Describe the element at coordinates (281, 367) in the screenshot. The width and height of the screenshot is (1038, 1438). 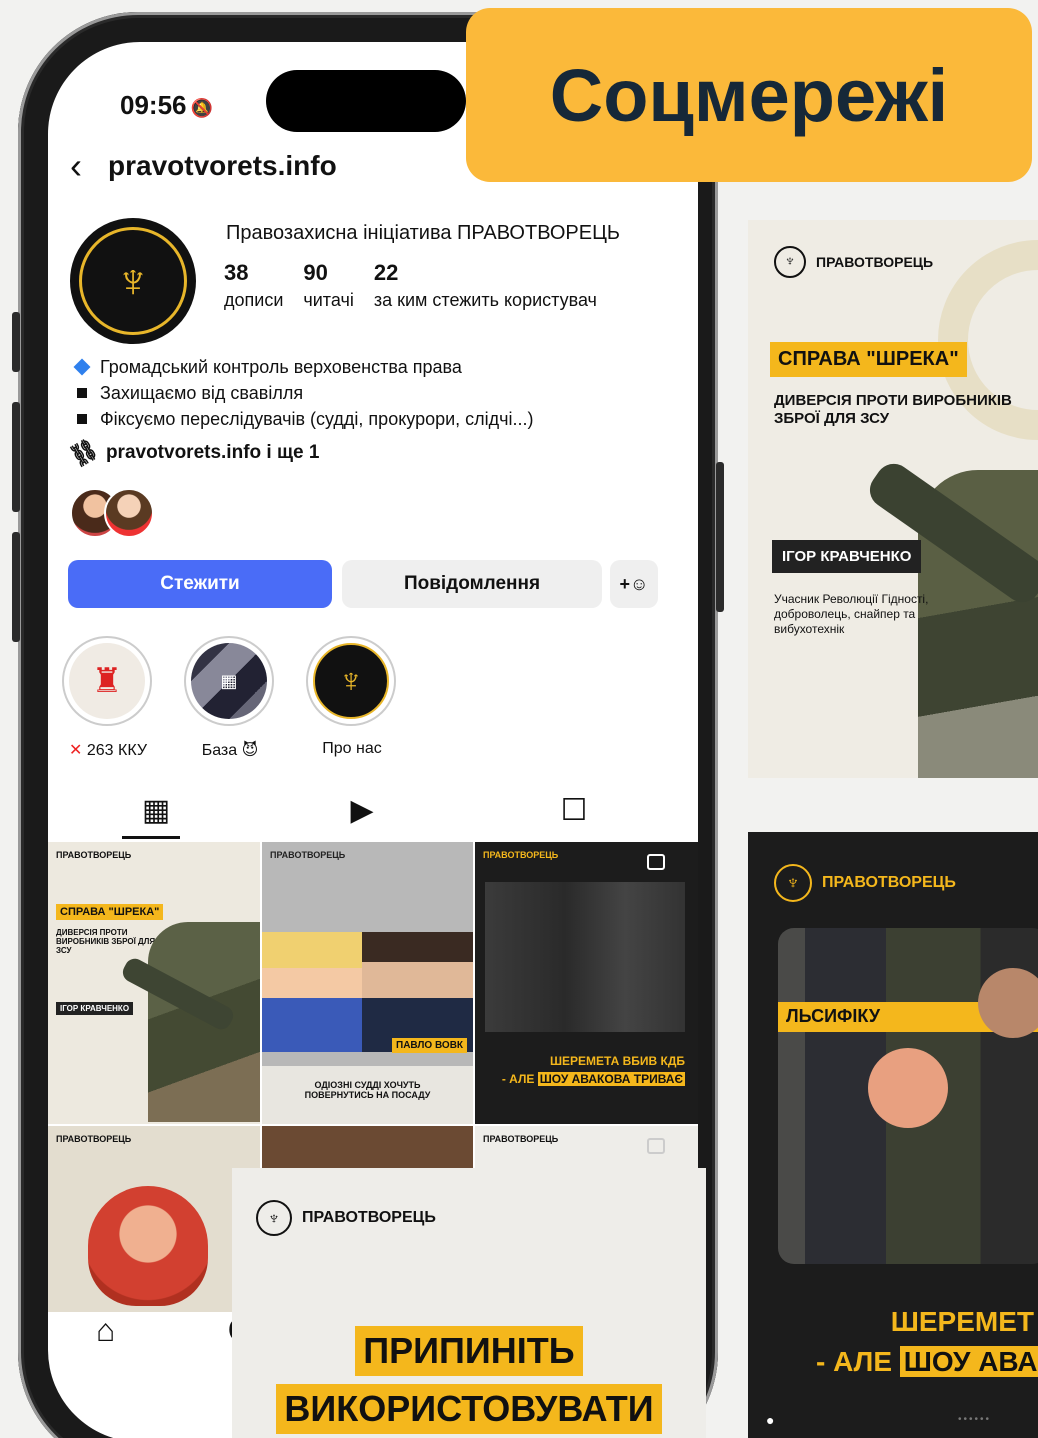
I see `bio-line: Громадський контроль верховенства права` at that location.